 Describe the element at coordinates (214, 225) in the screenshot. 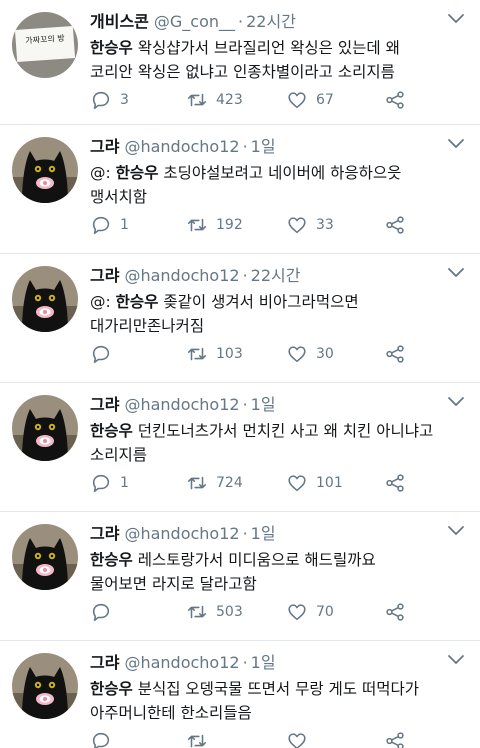

I see `retweet-button: 192` at that location.